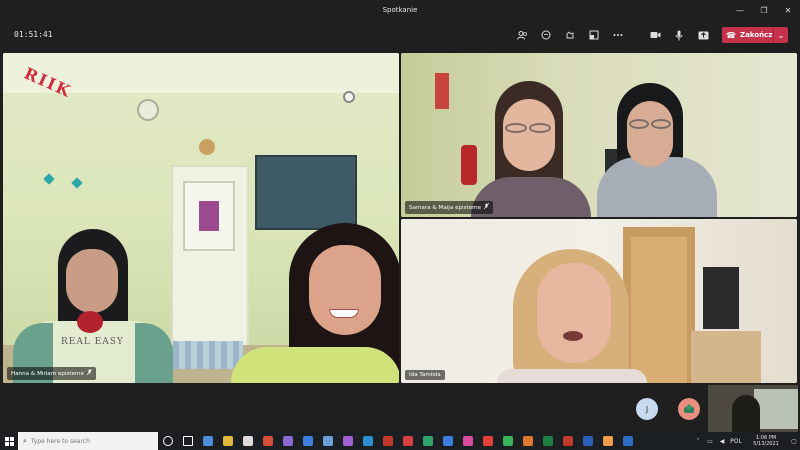  Describe the element at coordinates (33, 34) in the screenshot. I see `meeting-timer: 01:51:41` at that location.